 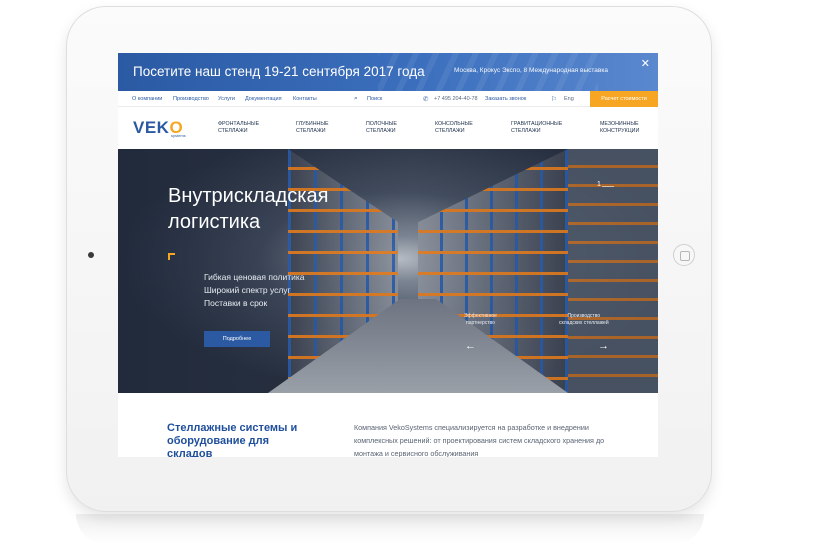 I want to click on toplink-services: Услуги, so click(x=226, y=99).